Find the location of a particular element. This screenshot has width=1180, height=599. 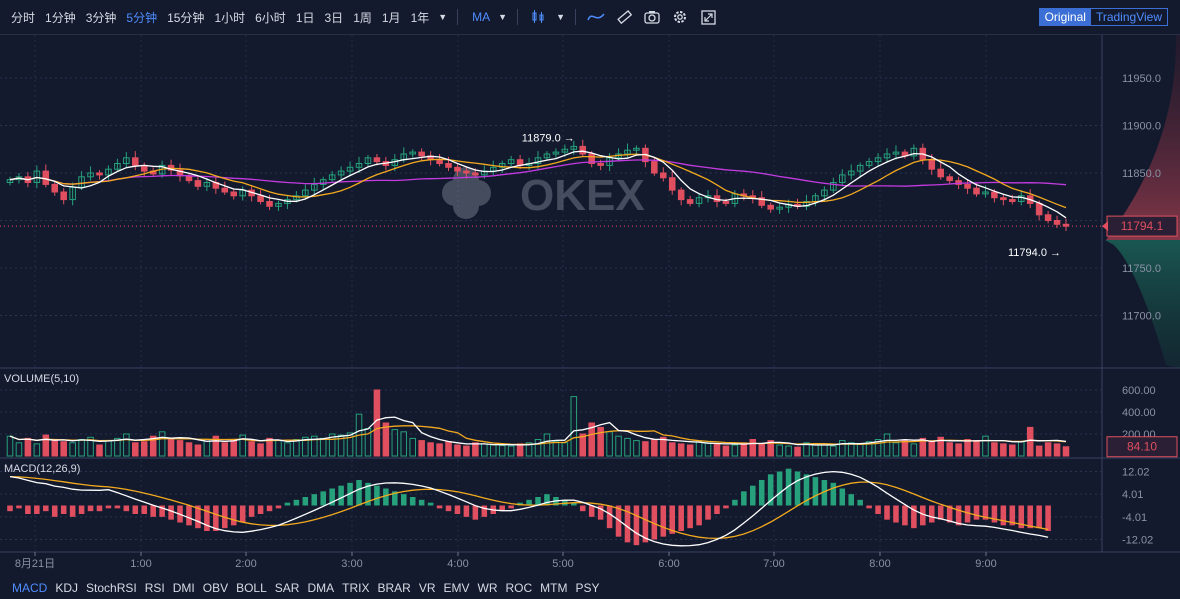

timeframe-8: 3日 is located at coordinates (334, 17).